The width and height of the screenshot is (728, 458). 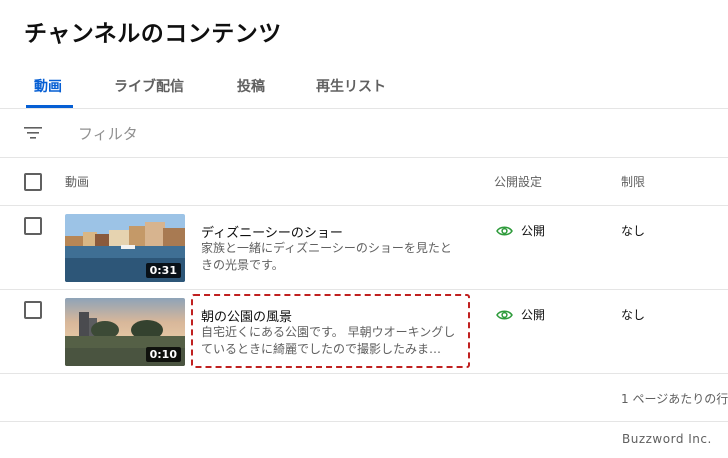 I want to click on rows-per-page-label: 1 ページあたりの行, so click(x=674, y=399).